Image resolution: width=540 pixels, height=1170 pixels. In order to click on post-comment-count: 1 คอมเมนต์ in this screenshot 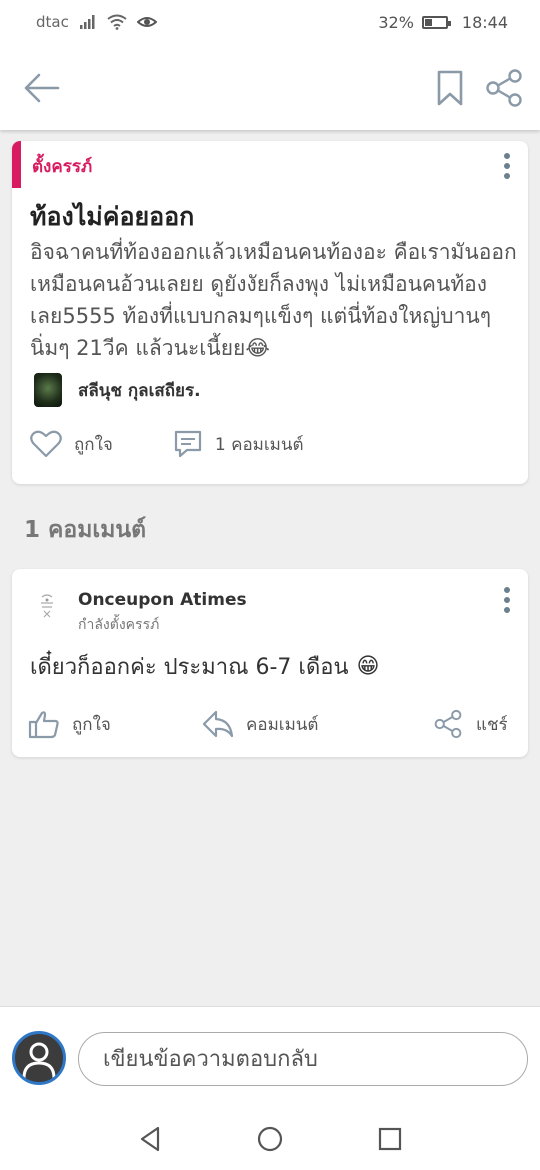, I will do `click(259, 444)`.